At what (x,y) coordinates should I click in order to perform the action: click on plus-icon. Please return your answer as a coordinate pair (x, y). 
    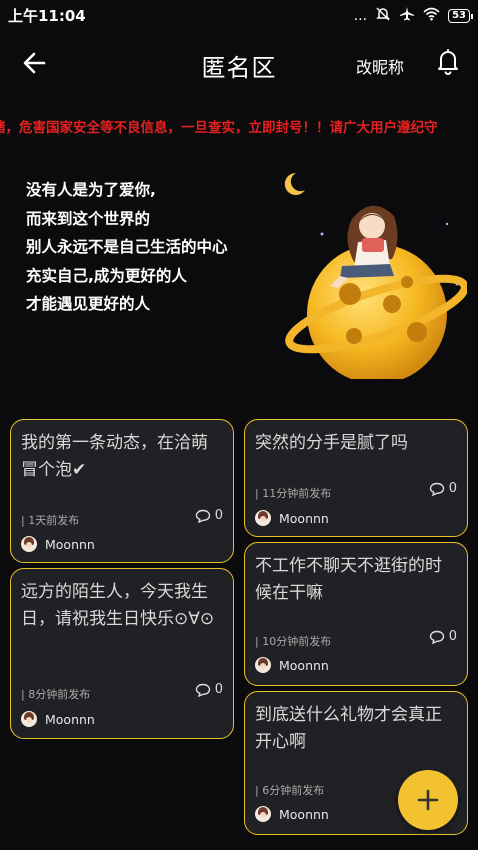
    Looking at the image, I should click on (428, 800).